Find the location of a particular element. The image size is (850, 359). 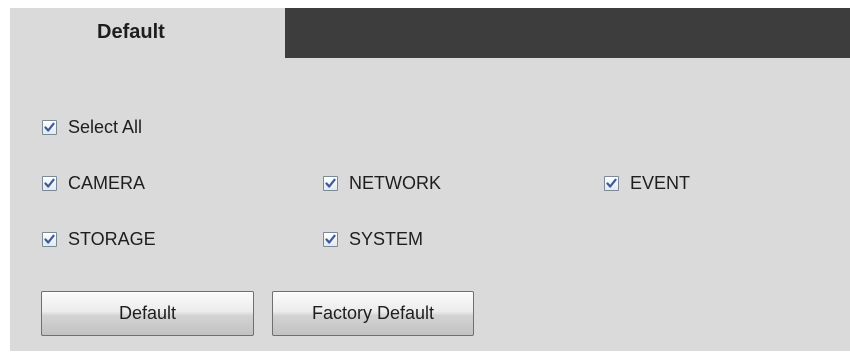

network-checkbox is located at coordinates (330, 183).